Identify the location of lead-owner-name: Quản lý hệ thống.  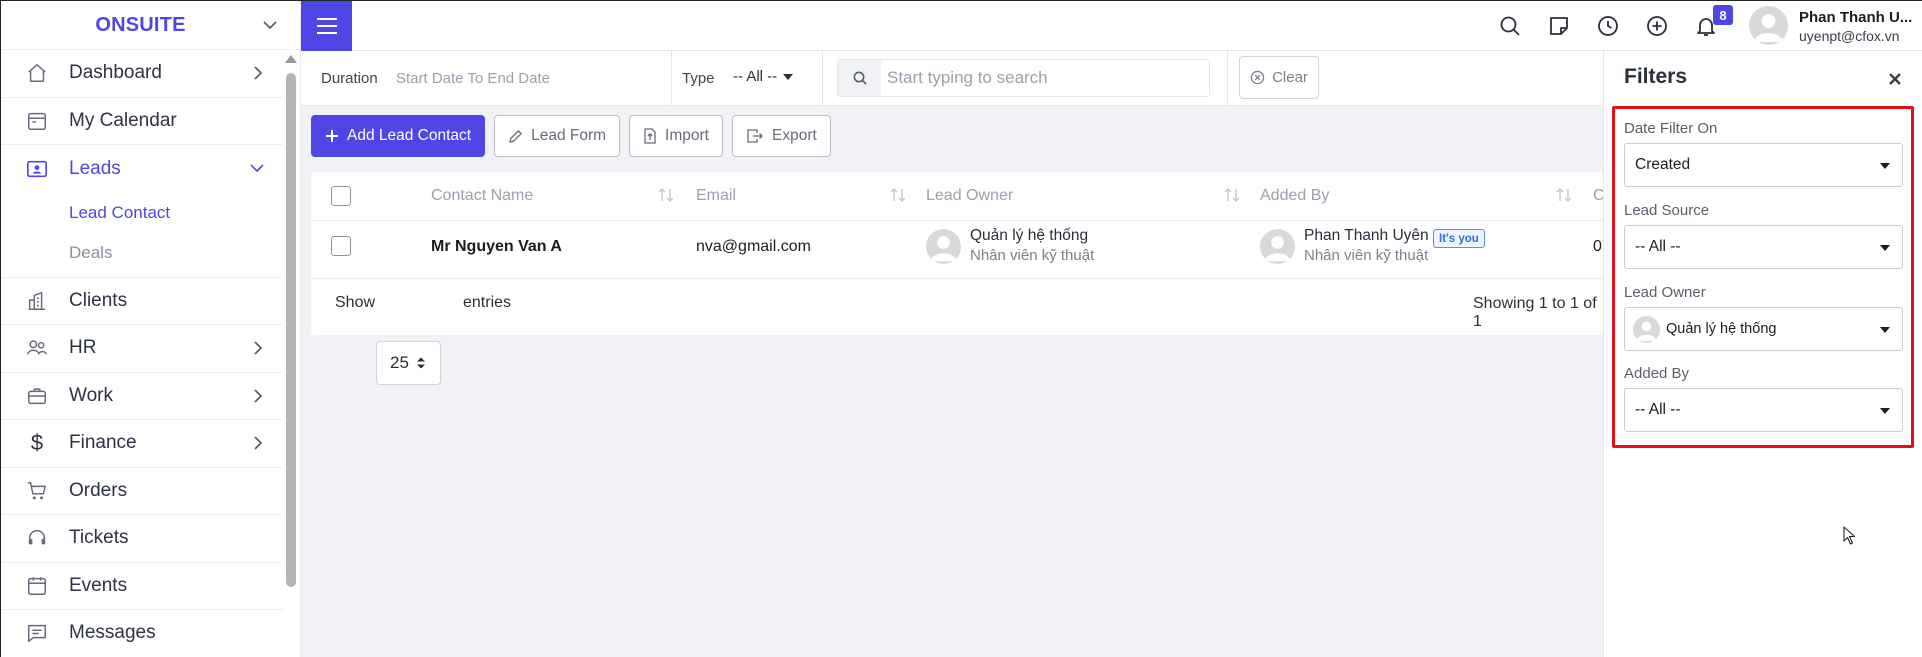
(1029, 236).